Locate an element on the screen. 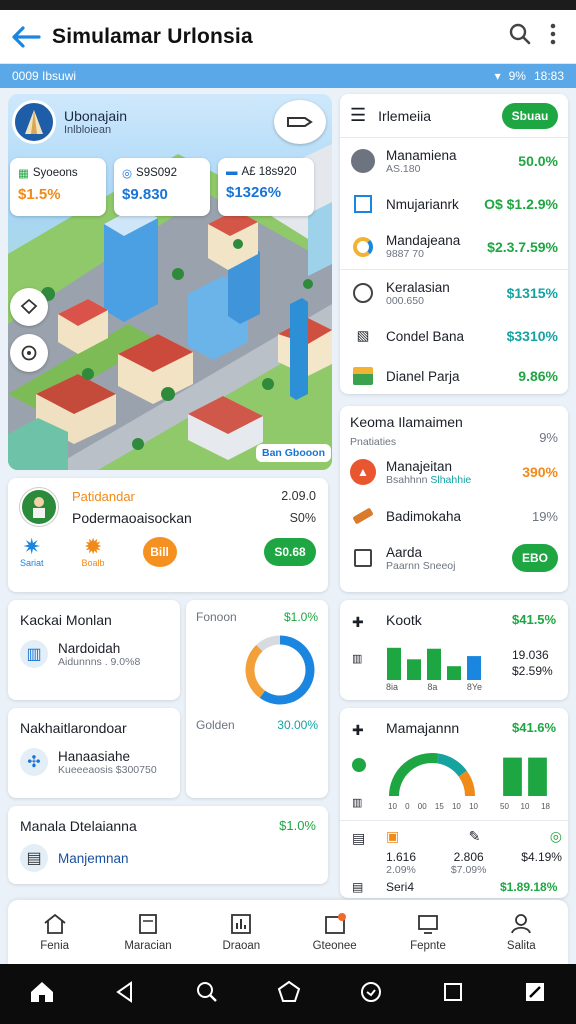 This screenshot has height=1024, width=576. donut-label: Fonoon is located at coordinates (216, 617).